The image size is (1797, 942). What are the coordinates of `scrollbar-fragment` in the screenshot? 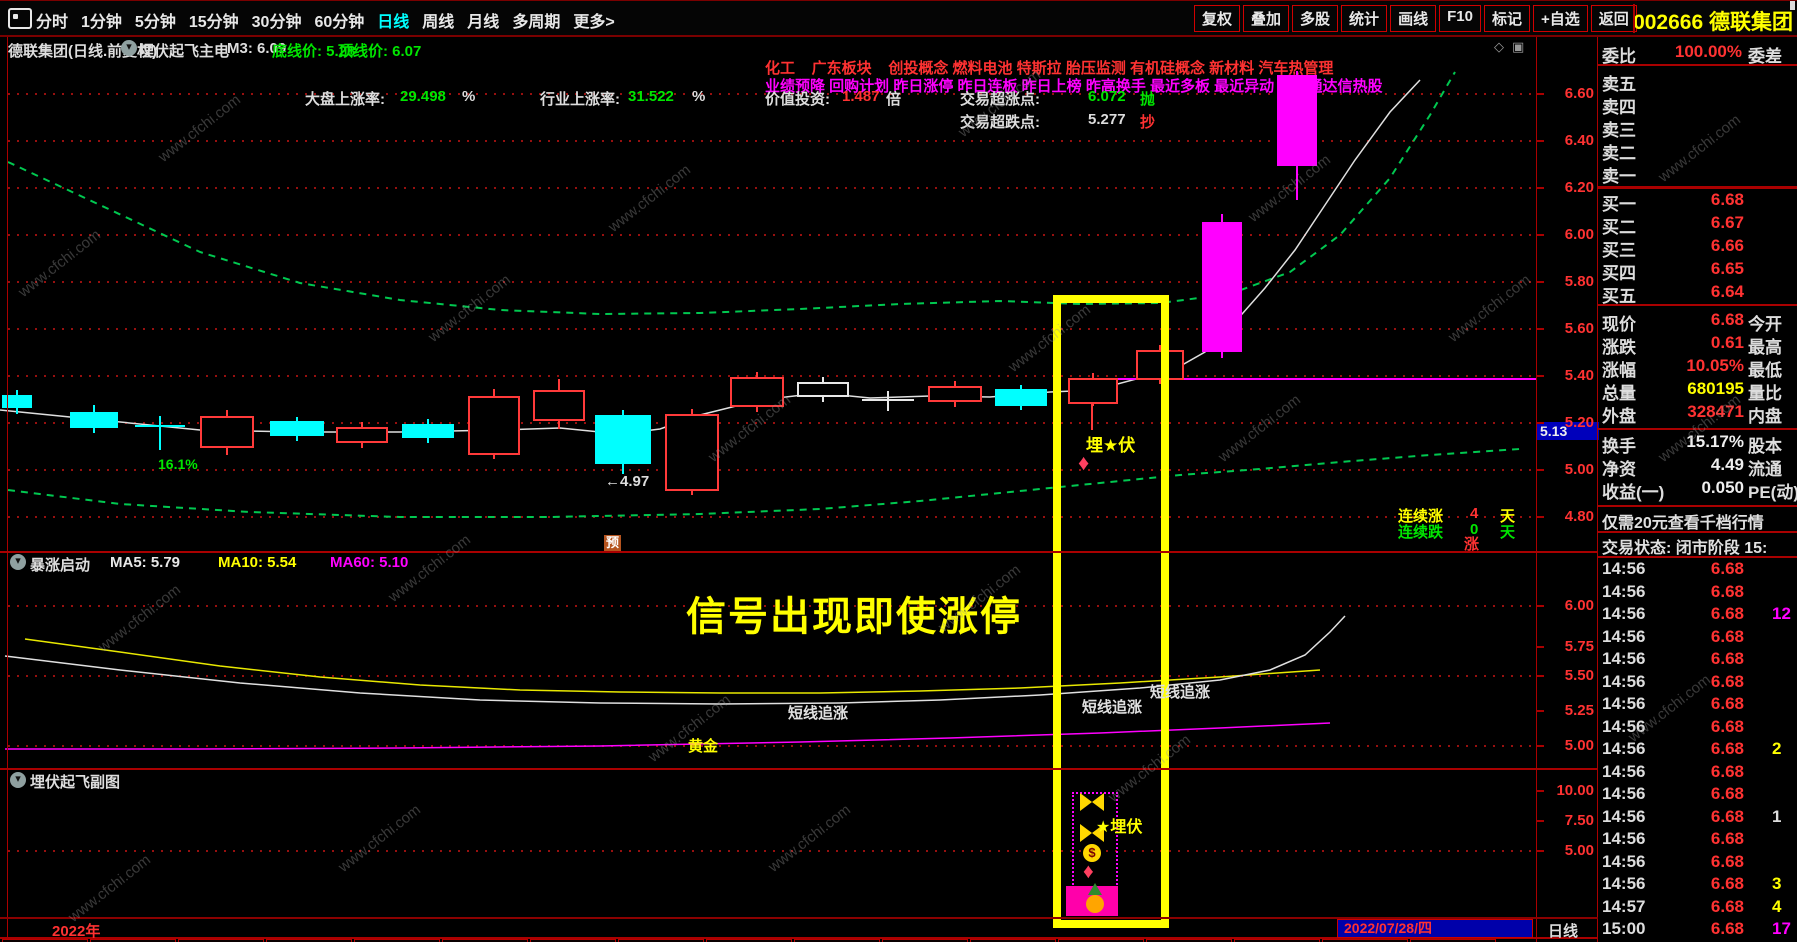 It's located at (1792, 5).